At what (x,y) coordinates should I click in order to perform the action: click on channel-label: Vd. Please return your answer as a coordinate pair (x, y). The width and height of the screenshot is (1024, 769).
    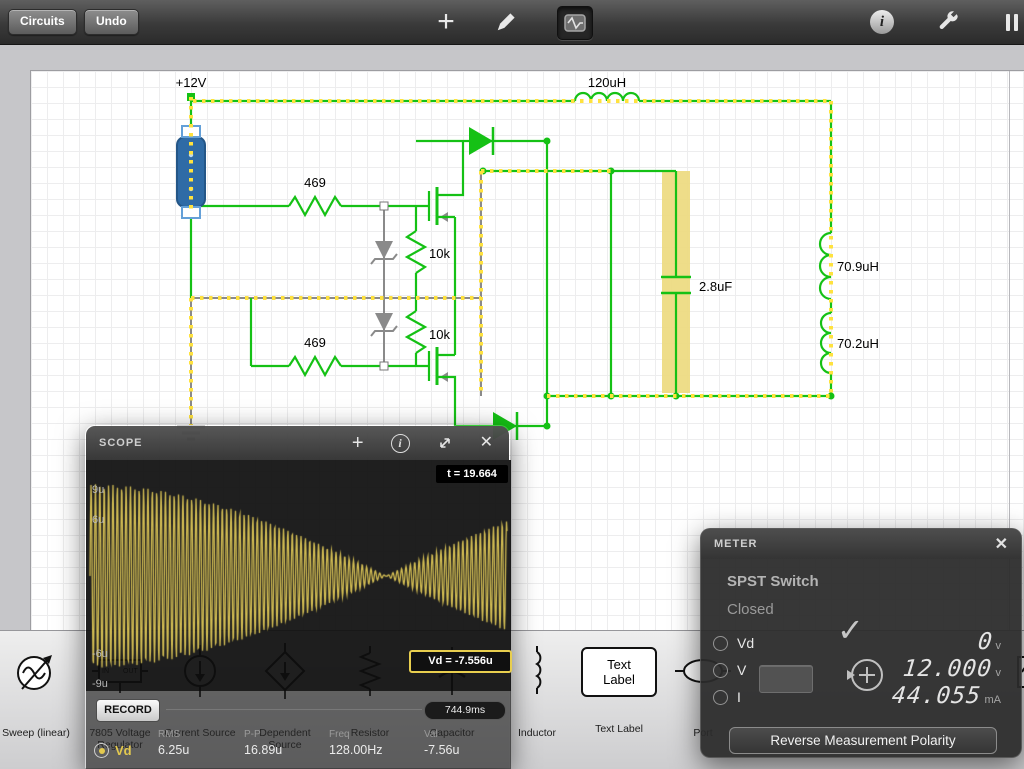
    Looking at the image, I should click on (123, 750).